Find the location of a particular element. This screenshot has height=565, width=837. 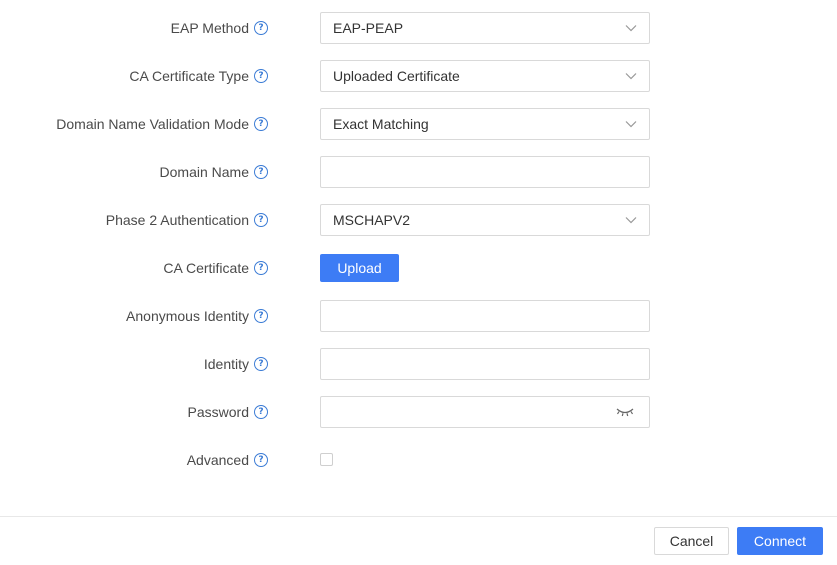

row-identity: Identity ? is located at coordinates (418, 364).